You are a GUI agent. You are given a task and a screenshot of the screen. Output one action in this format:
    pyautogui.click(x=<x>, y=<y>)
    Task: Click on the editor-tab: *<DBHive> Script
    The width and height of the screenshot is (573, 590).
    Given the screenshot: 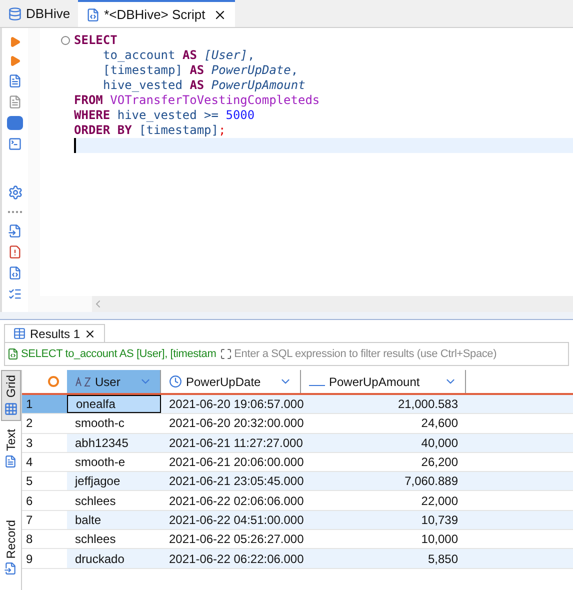 What is the action you would take?
    pyautogui.click(x=157, y=13)
    